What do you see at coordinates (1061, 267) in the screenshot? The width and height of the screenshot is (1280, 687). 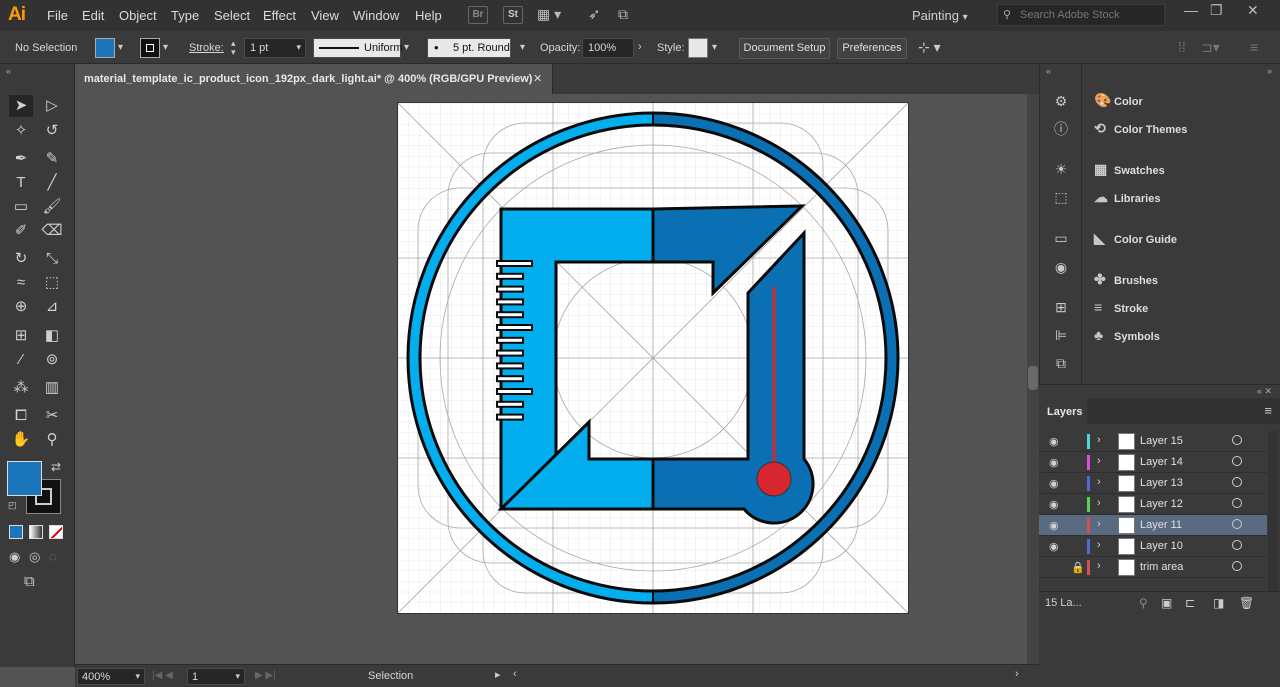 I see `appearance-icon: ◉` at bounding box center [1061, 267].